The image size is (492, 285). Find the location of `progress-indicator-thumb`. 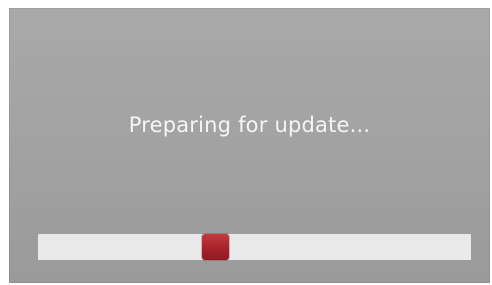

progress-indicator-thumb is located at coordinates (215, 247).